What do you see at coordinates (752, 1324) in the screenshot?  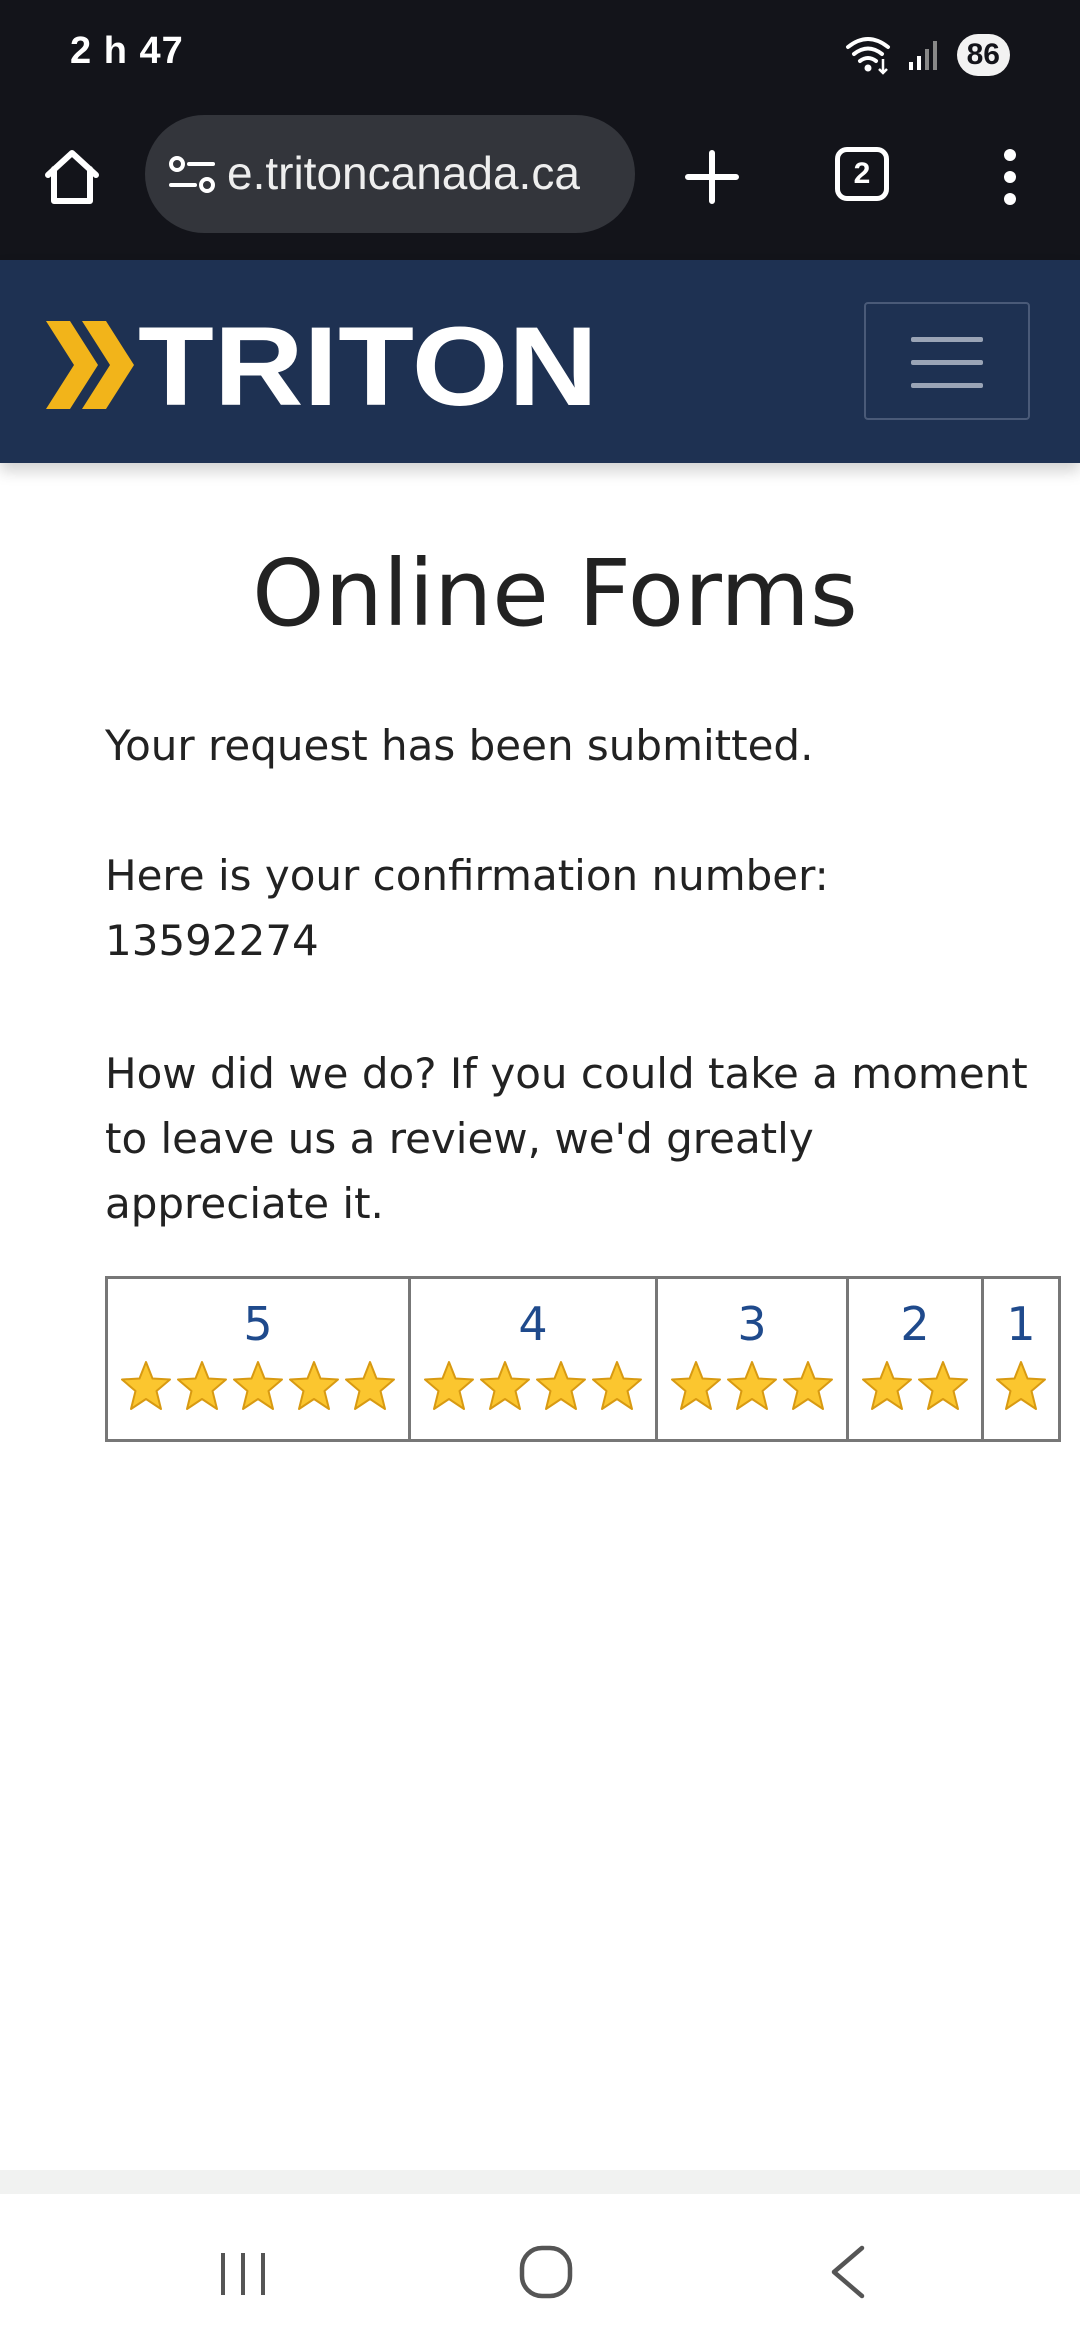 I see `rating-label: 3` at bounding box center [752, 1324].